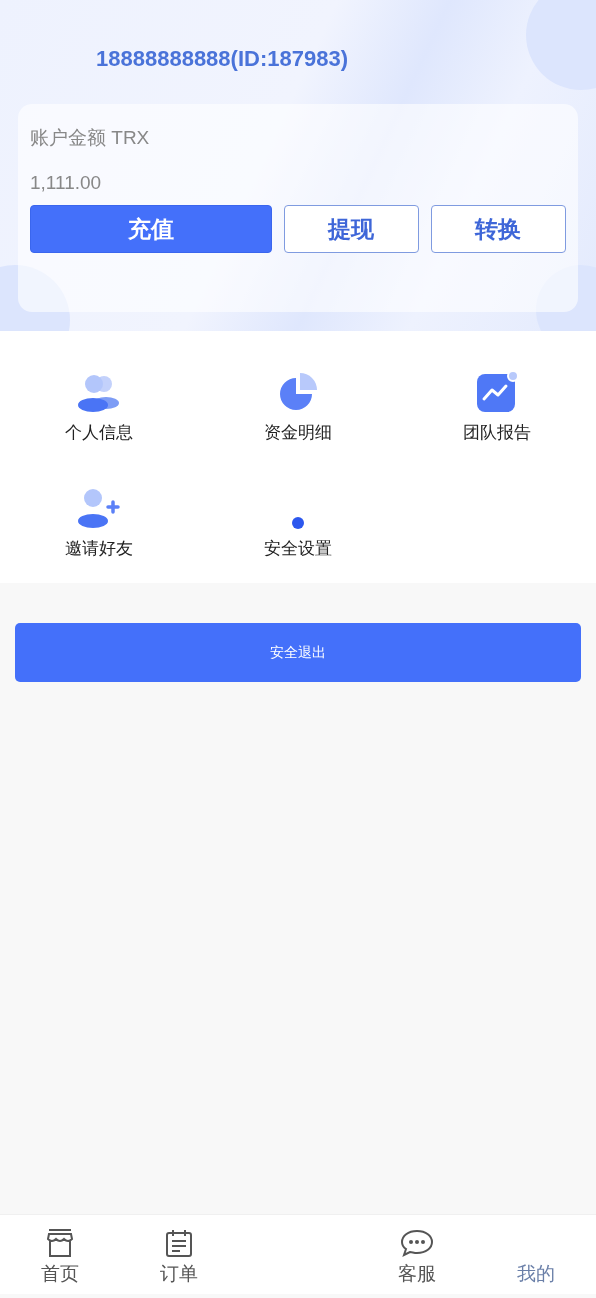  What do you see at coordinates (90, 137) in the screenshot?
I see `balance-label: 账户金额 TRX` at bounding box center [90, 137].